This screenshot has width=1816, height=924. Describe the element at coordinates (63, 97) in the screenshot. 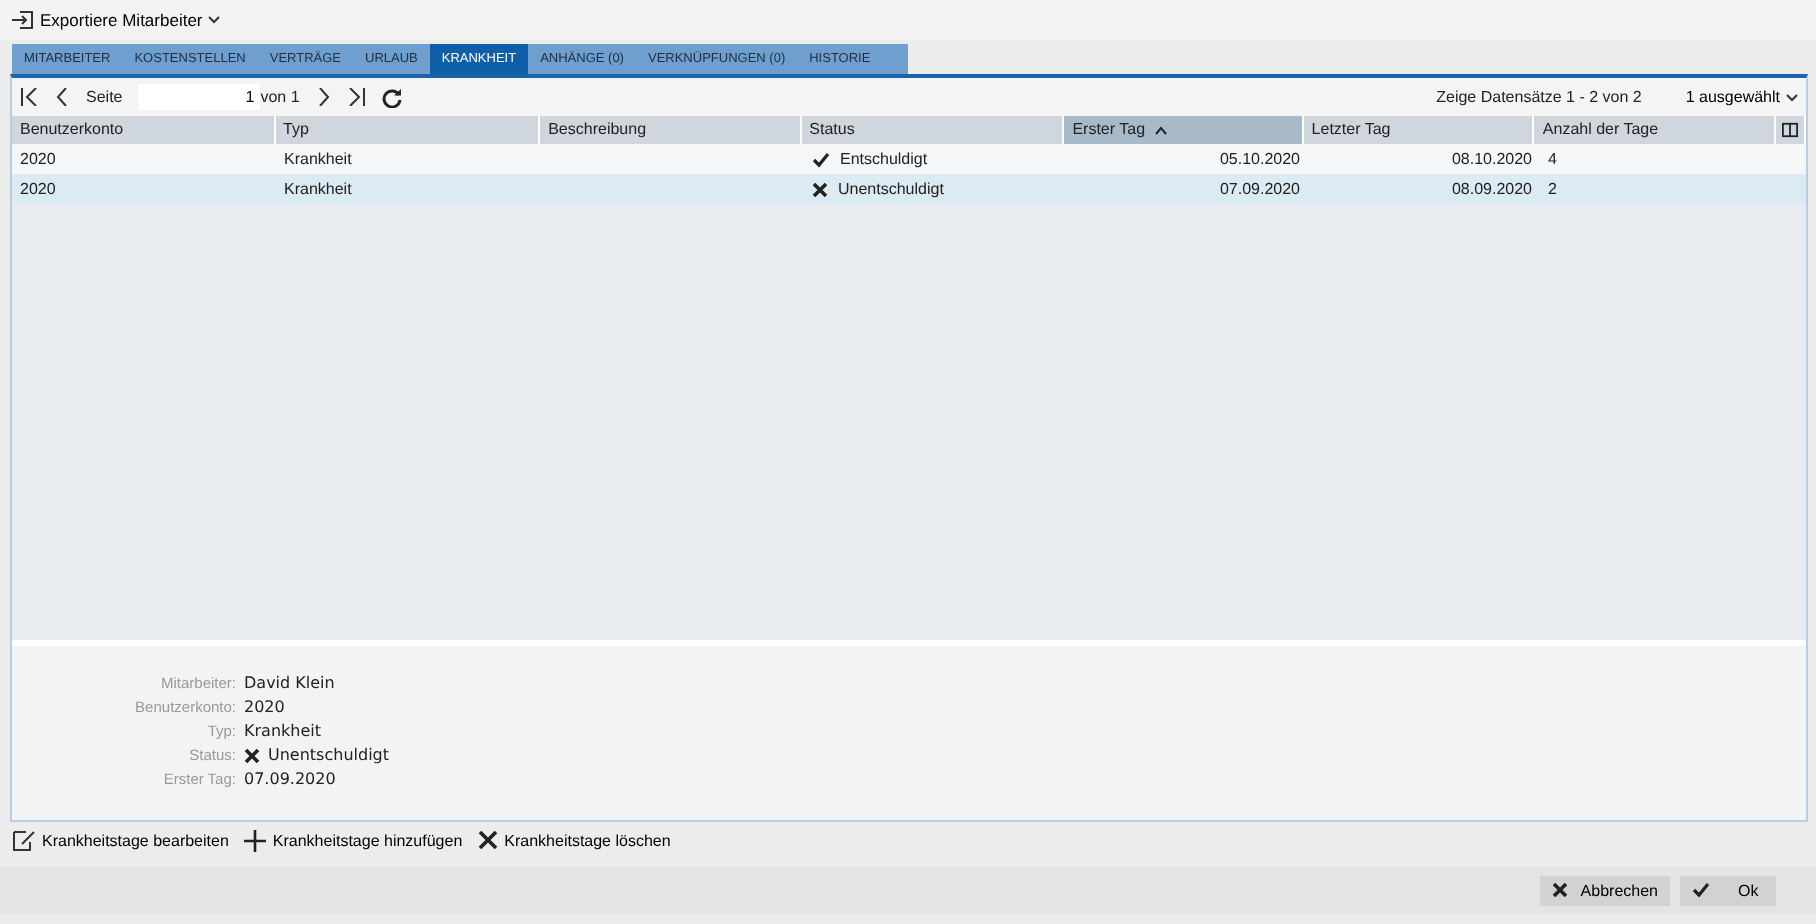

I see `previous-page-button` at that location.